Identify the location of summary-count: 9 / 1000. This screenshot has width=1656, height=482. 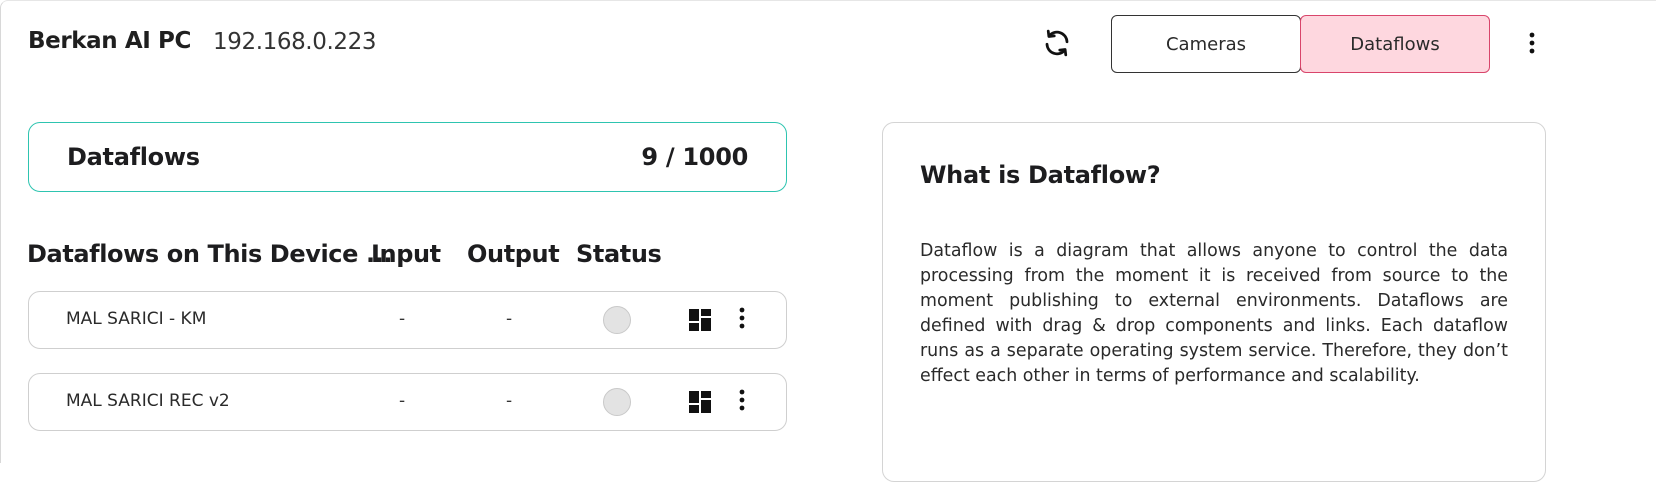
(694, 157).